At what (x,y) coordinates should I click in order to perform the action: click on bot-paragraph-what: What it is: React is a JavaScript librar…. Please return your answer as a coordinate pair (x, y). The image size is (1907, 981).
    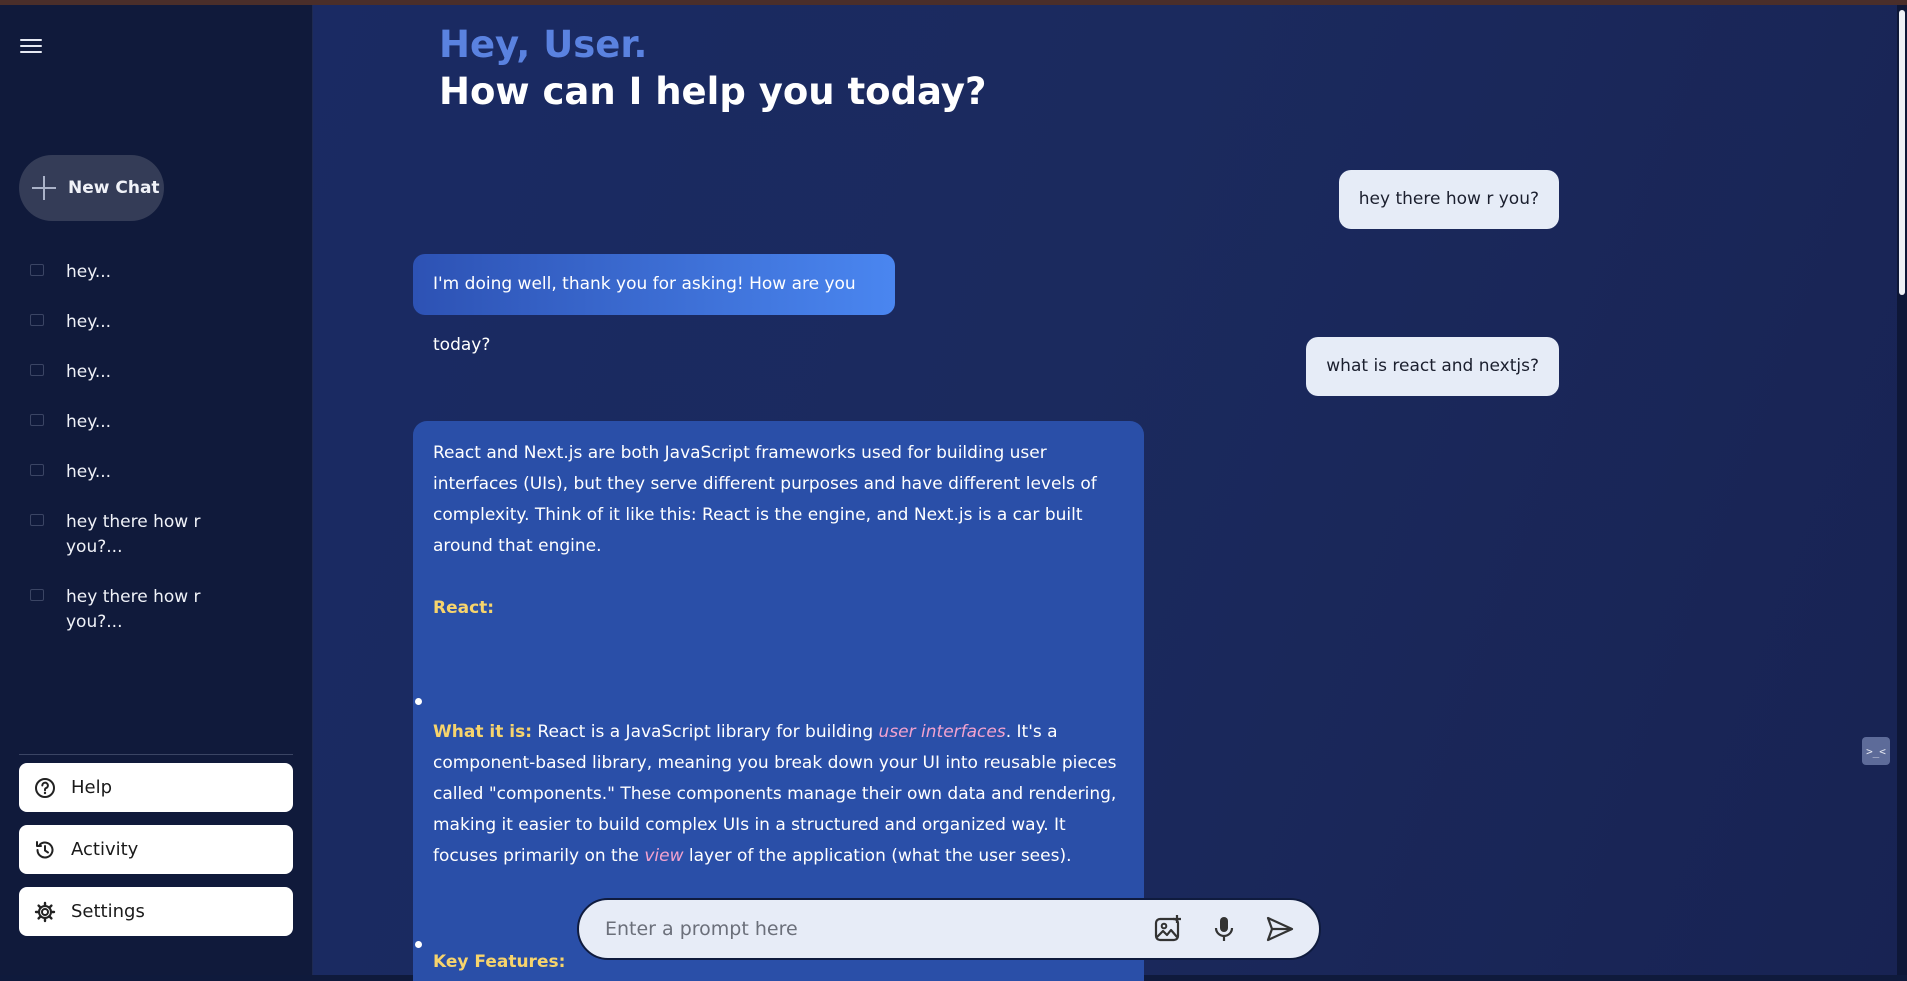
    Looking at the image, I should click on (778, 794).